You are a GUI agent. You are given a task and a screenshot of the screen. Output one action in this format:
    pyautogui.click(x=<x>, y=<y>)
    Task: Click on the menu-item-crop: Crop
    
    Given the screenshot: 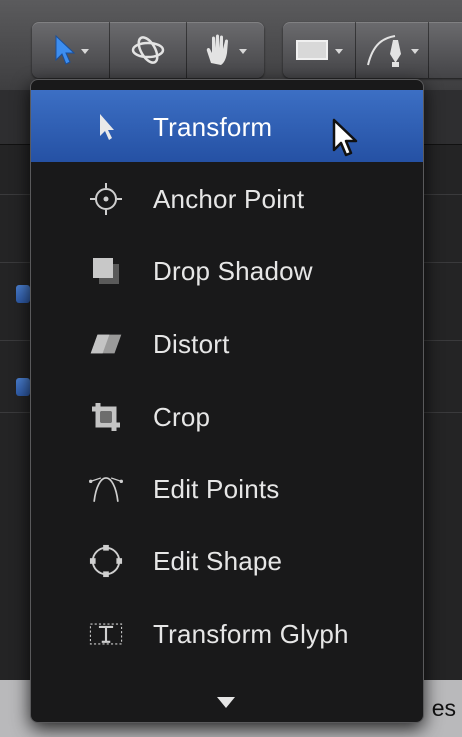 What is the action you would take?
    pyautogui.click(x=227, y=416)
    